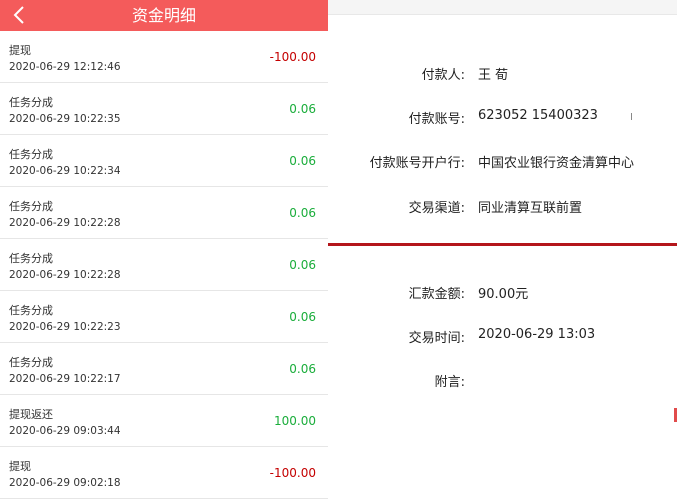  Describe the element at coordinates (503, 294) in the screenshot. I see `amount-value: 90.00元` at that location.